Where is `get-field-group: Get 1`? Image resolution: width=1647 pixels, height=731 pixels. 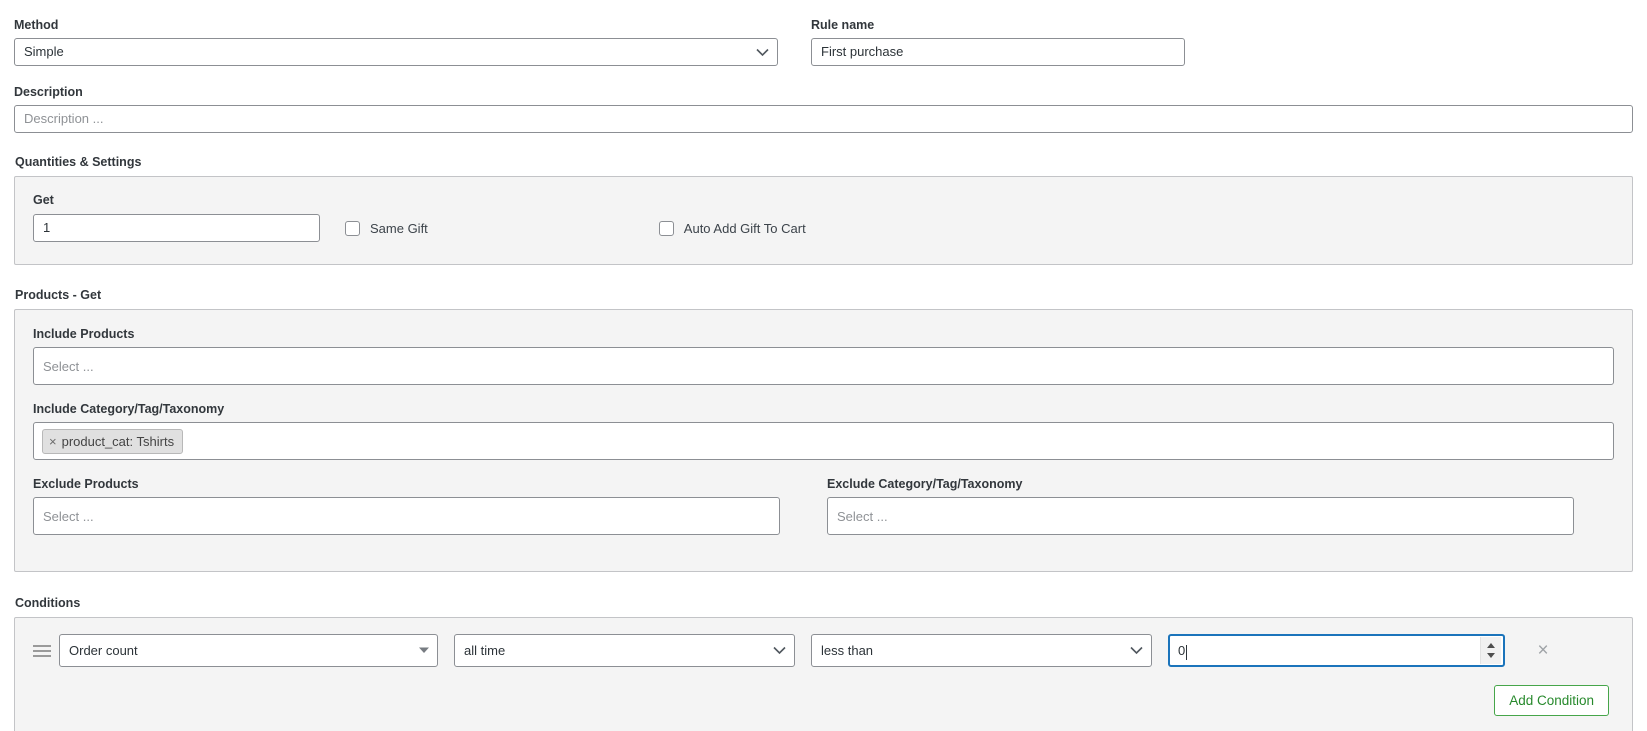 get-field-group: Get 1 is located at coordinates (176, 217).